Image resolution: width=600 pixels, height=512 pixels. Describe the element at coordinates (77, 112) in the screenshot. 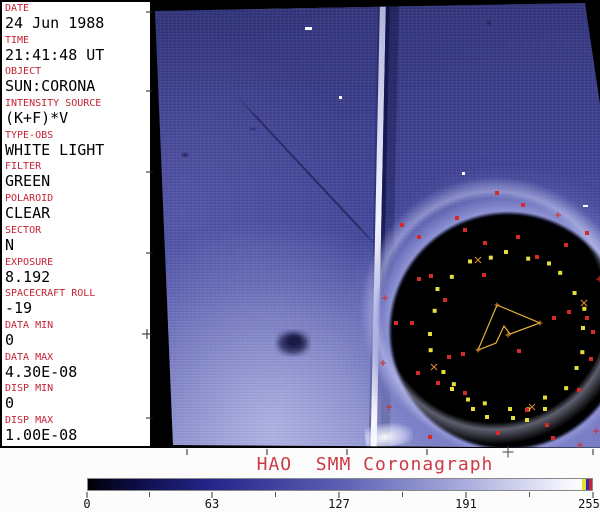

I see `field-intensity-source: INTENSITY SOURCE (K+F)*V` at that location.